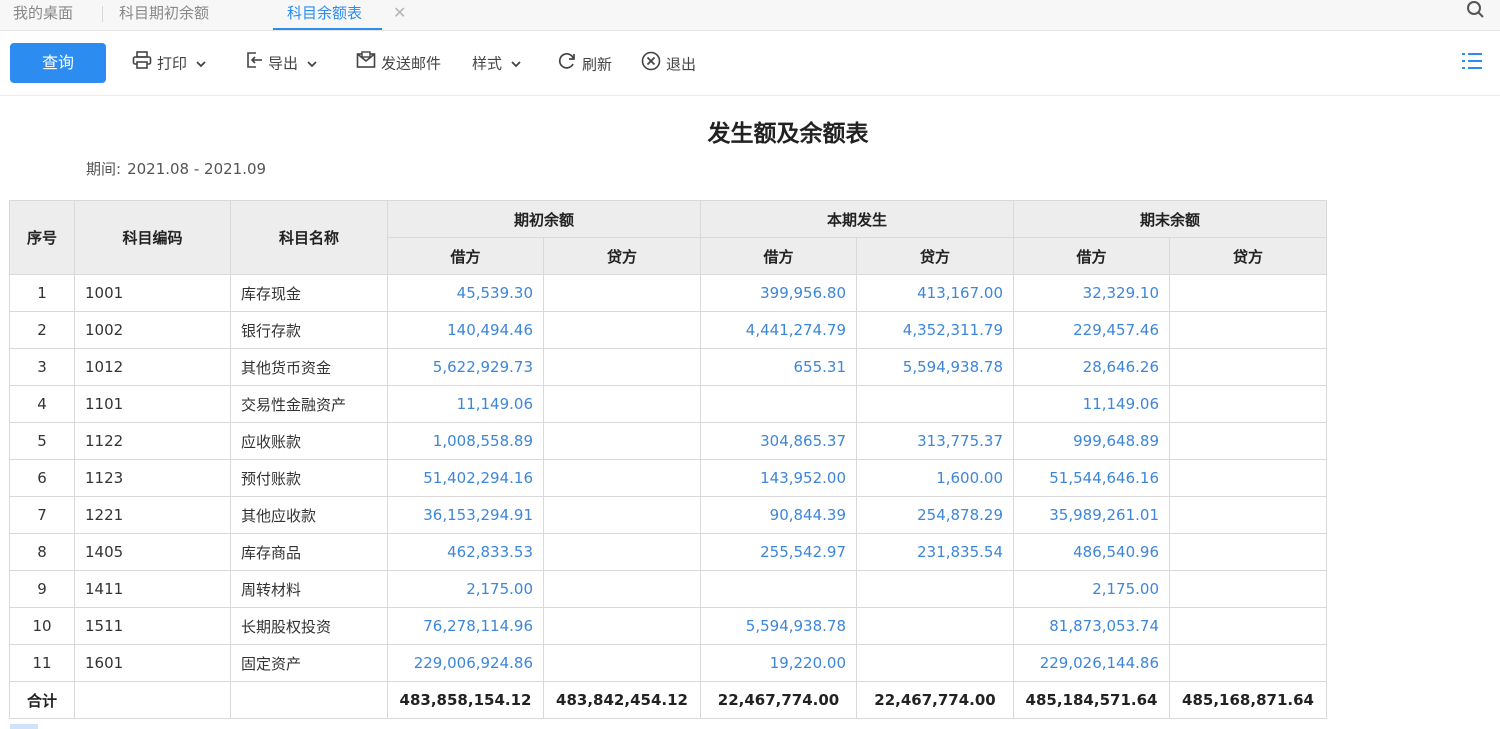  What do you see at coordinates (935, 478) in the screenshot?
I see `cell-current-credit: 1,600.00` at bounding box center [935, 478].